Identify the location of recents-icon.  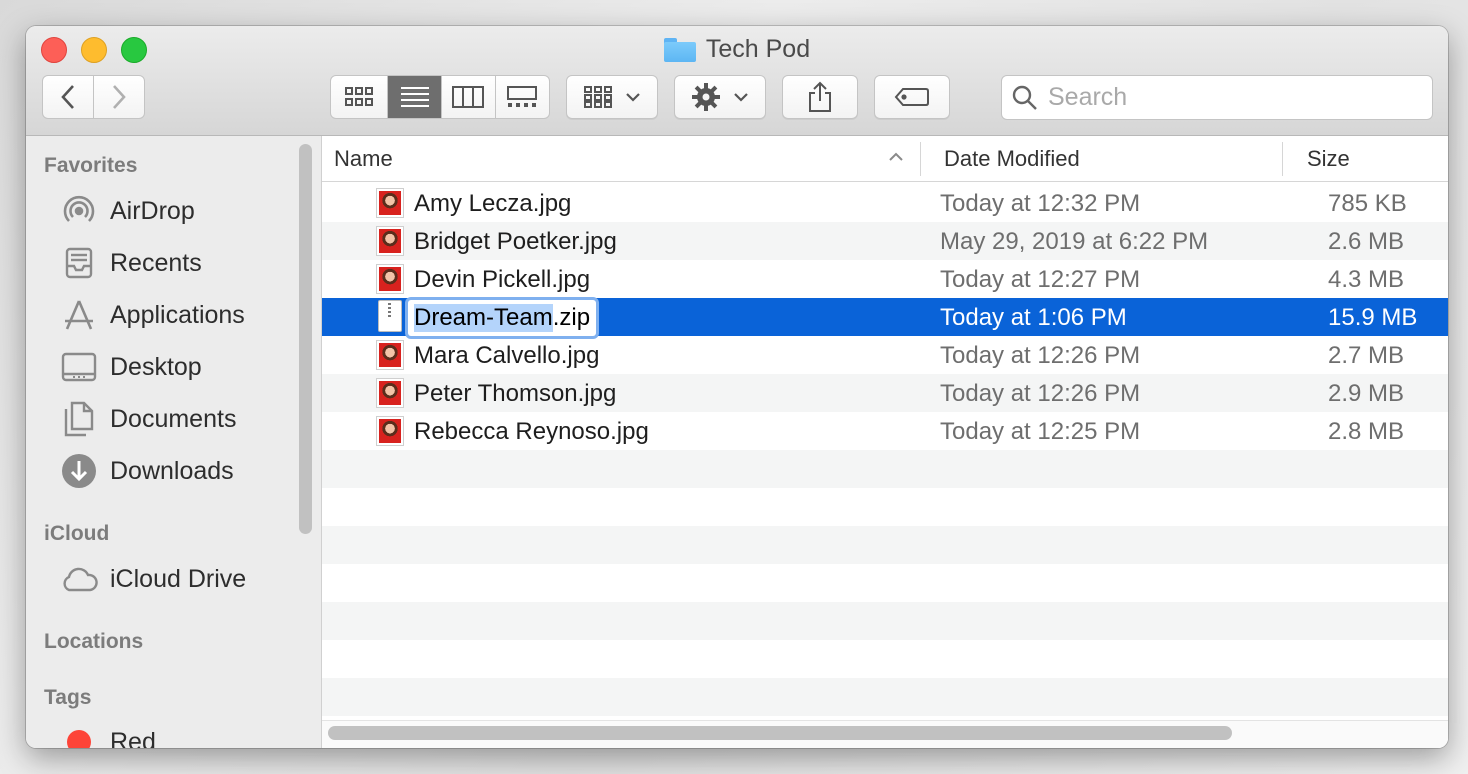
(79, 263).